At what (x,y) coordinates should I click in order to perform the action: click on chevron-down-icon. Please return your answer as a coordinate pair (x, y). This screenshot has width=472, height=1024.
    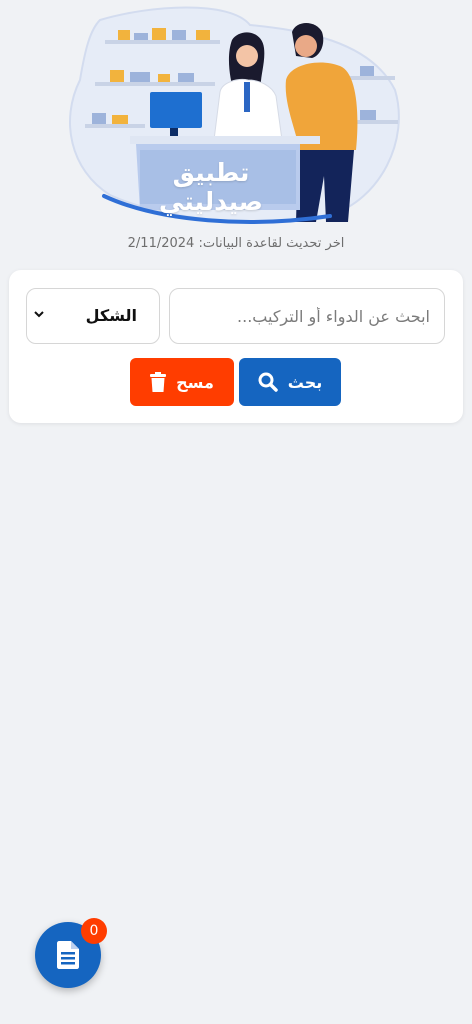
    Looking at the image, I should click on (39, 314).